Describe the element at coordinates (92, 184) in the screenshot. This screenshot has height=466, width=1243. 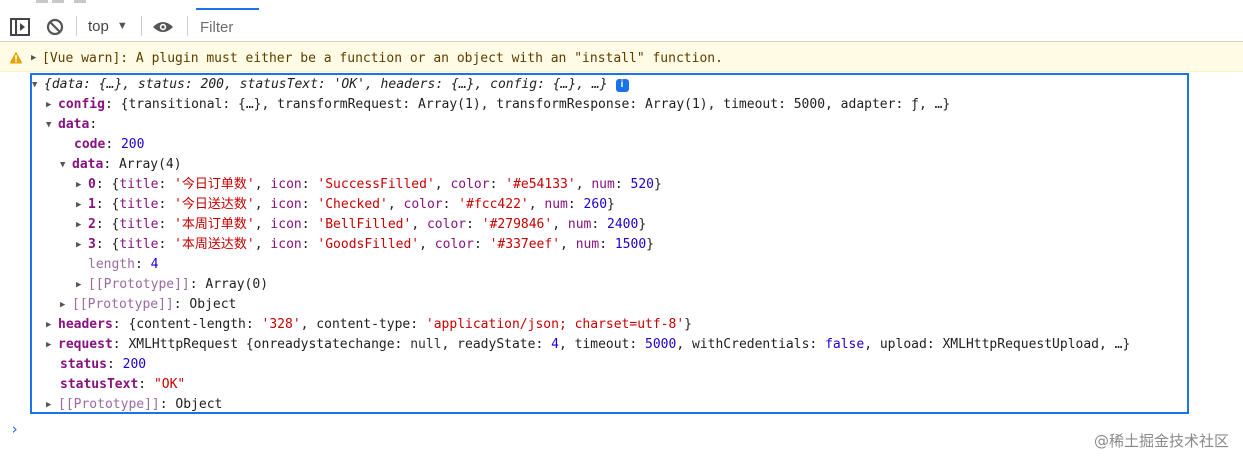
I see `array-index: 0` at that location.